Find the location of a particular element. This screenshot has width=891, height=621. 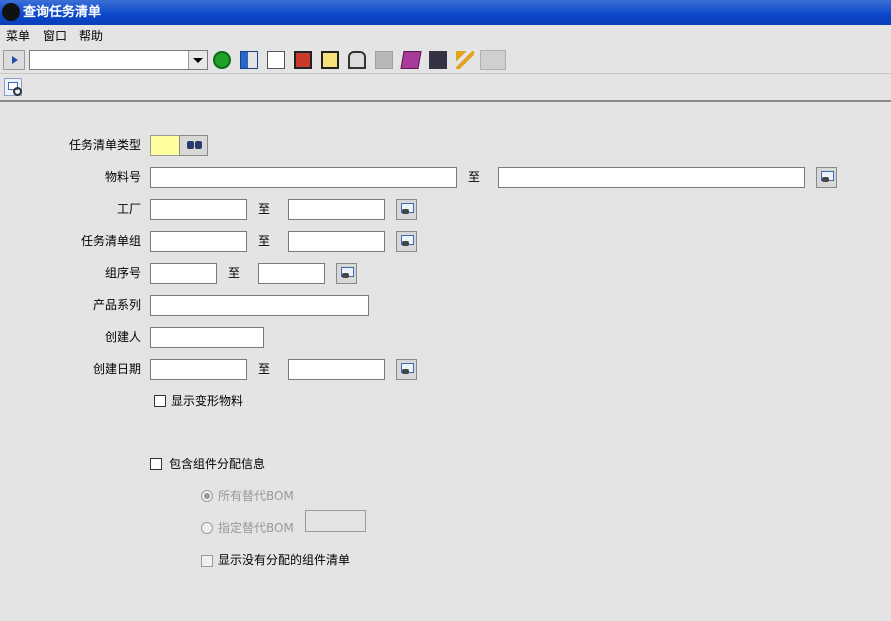

material-to-label: 至 is located at coordinates (474, 177).